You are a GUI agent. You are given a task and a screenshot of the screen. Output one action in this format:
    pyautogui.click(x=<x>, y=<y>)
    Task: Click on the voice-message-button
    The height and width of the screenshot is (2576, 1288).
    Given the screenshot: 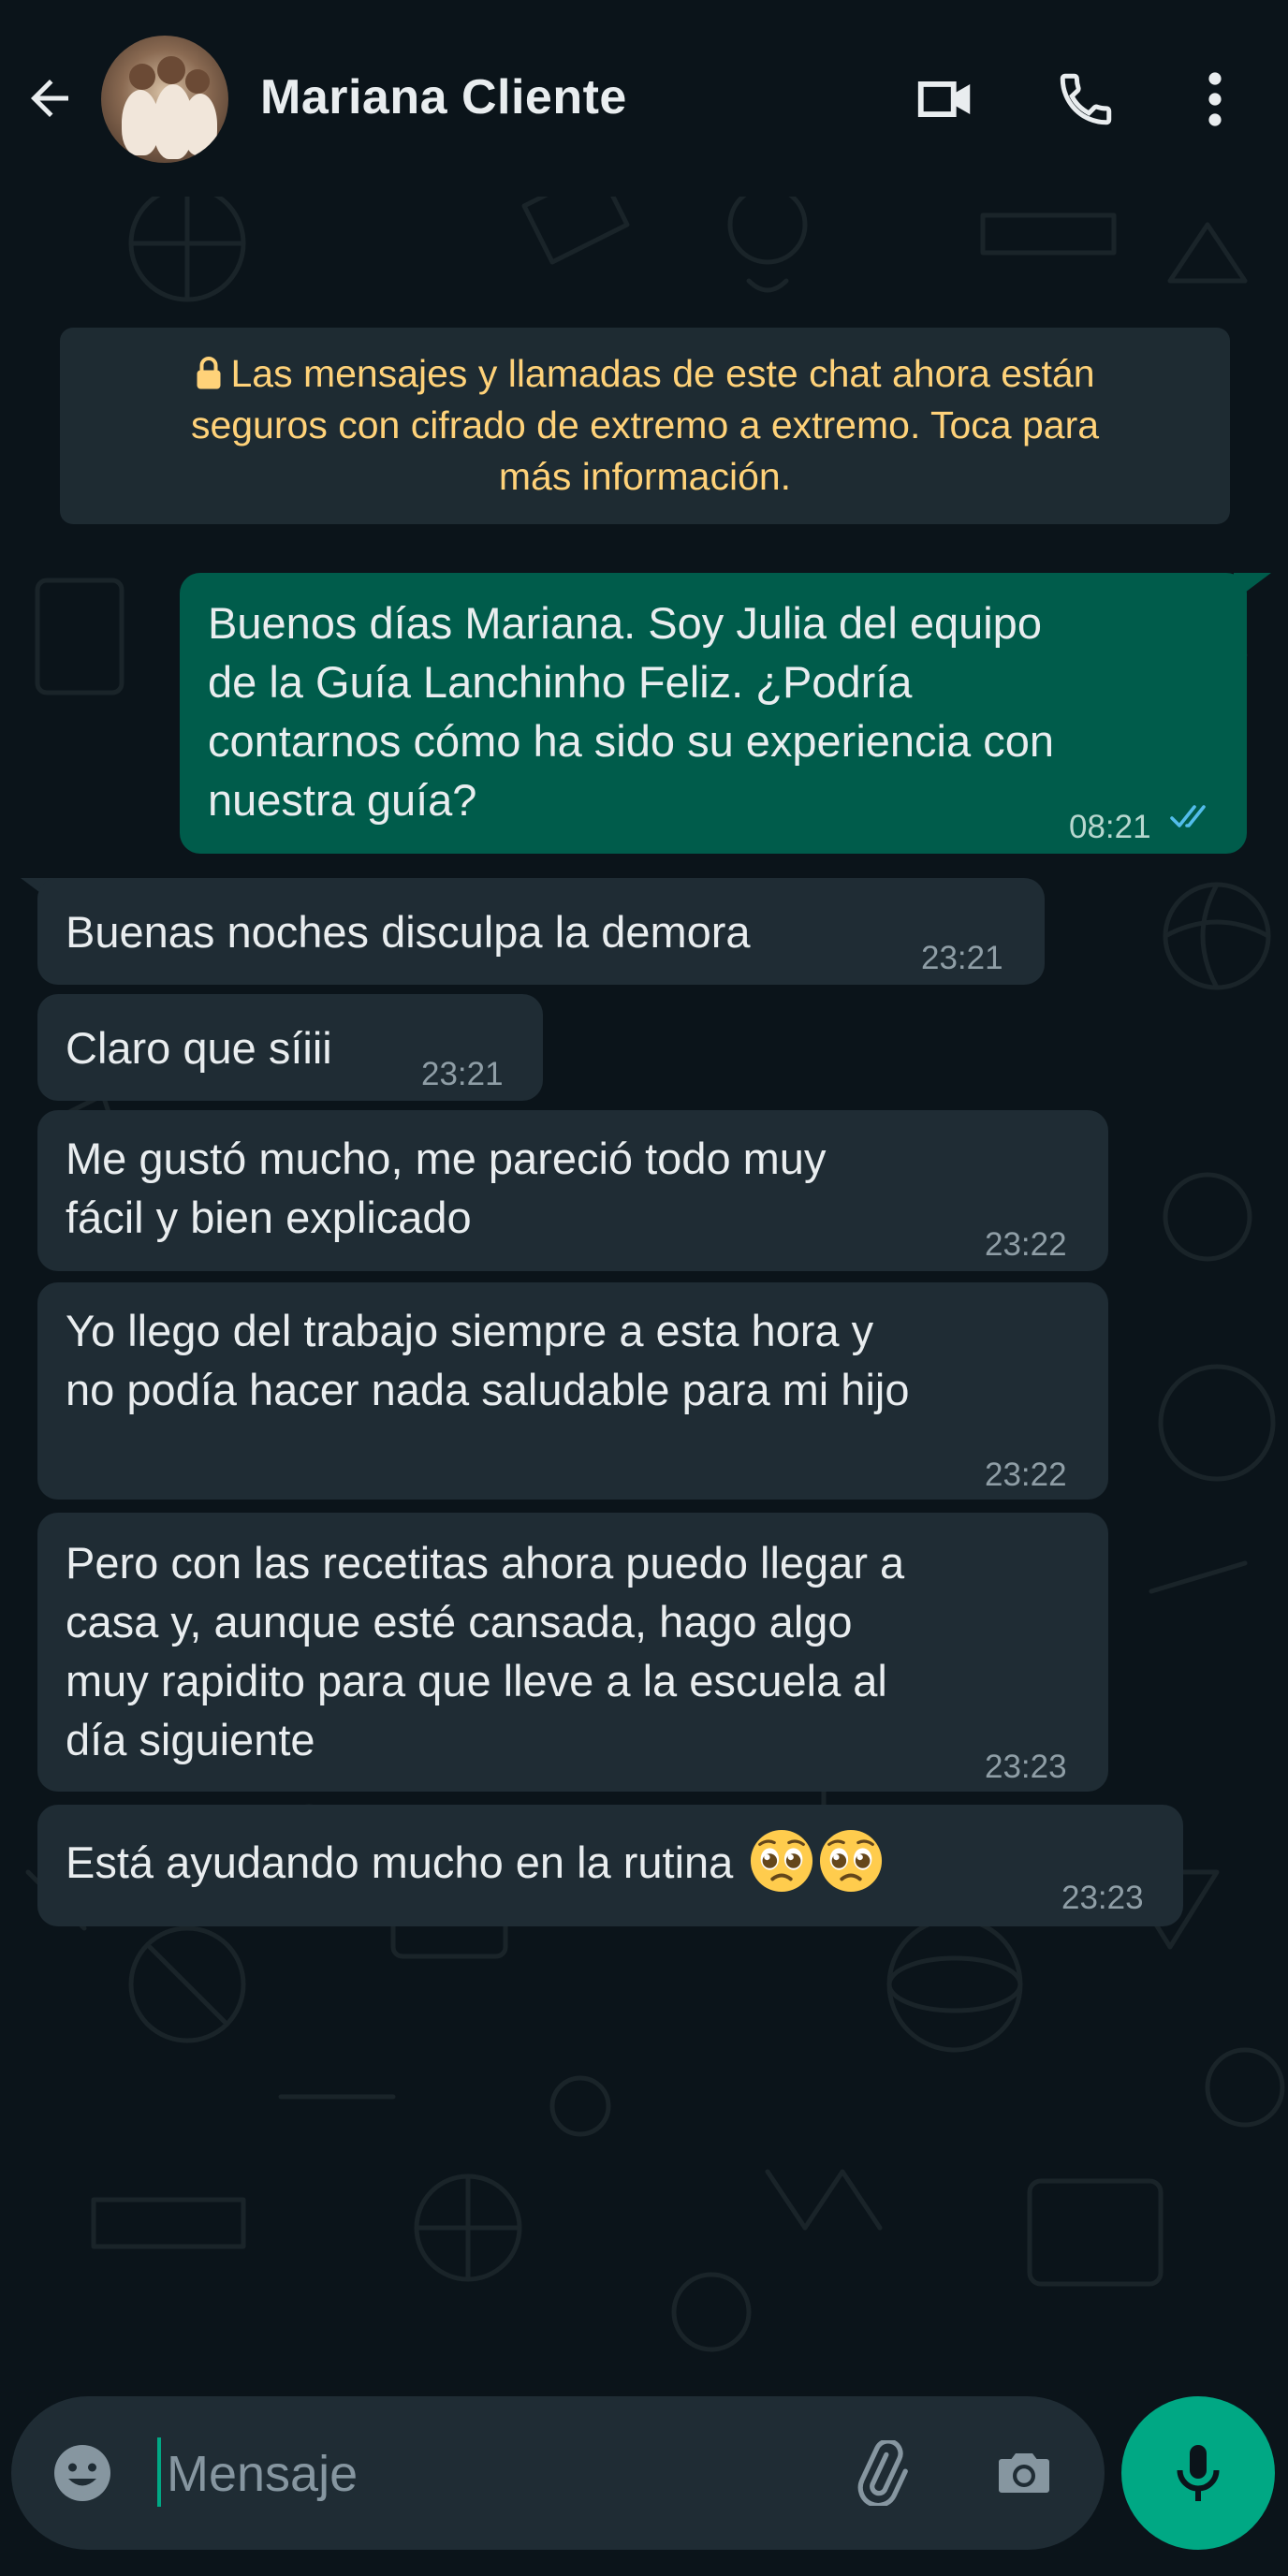 What is the action you would take?
    pyautogui.click(x=1198, y=2473)
    